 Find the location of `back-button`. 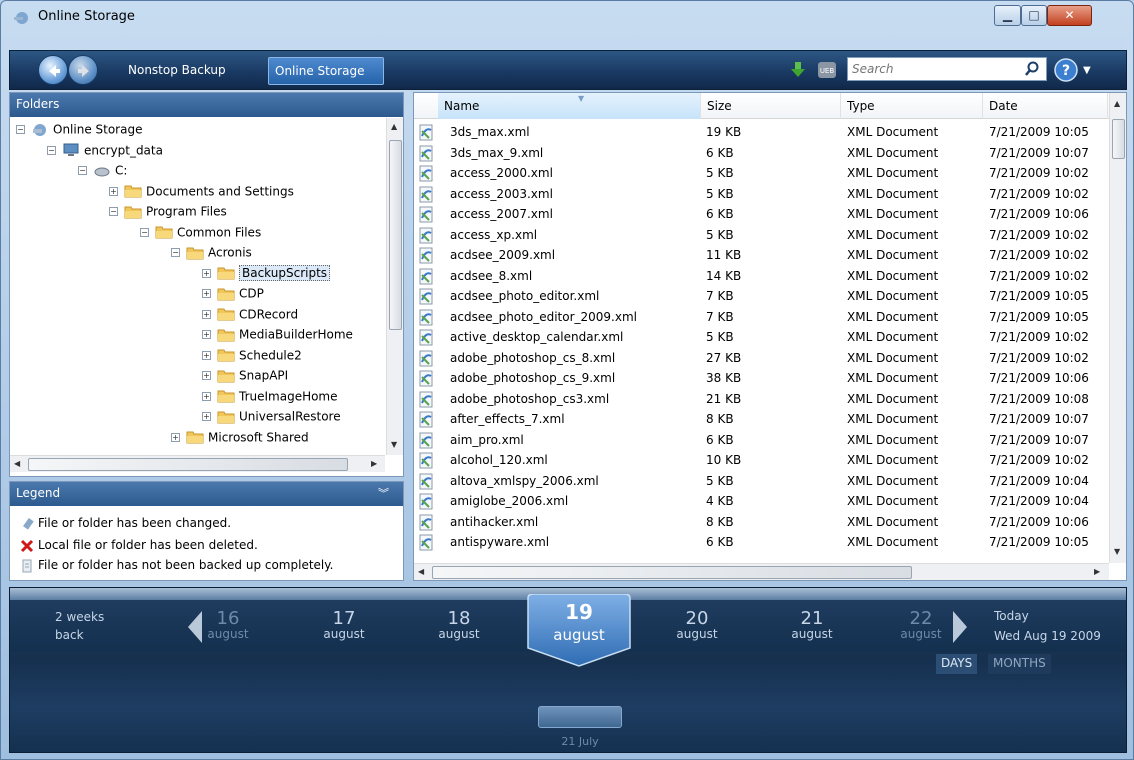

back-button is located at coordinates (53, 70).